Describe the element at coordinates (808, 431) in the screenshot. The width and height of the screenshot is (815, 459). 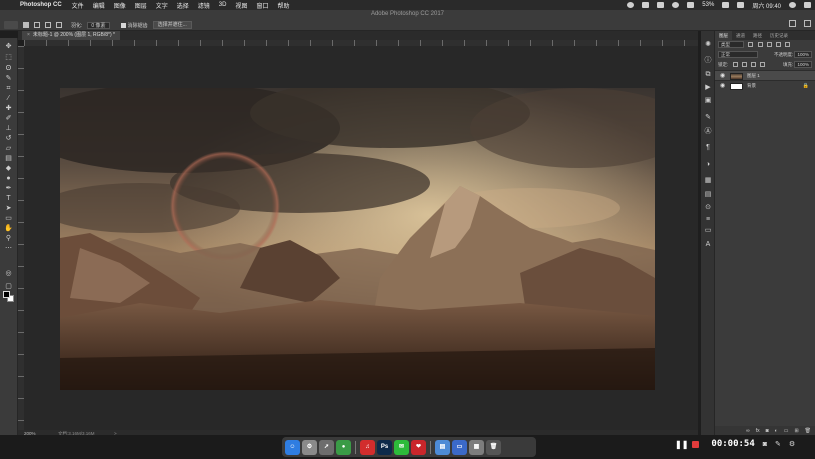
I see `delete-layer-icon: 🗑` at that location.